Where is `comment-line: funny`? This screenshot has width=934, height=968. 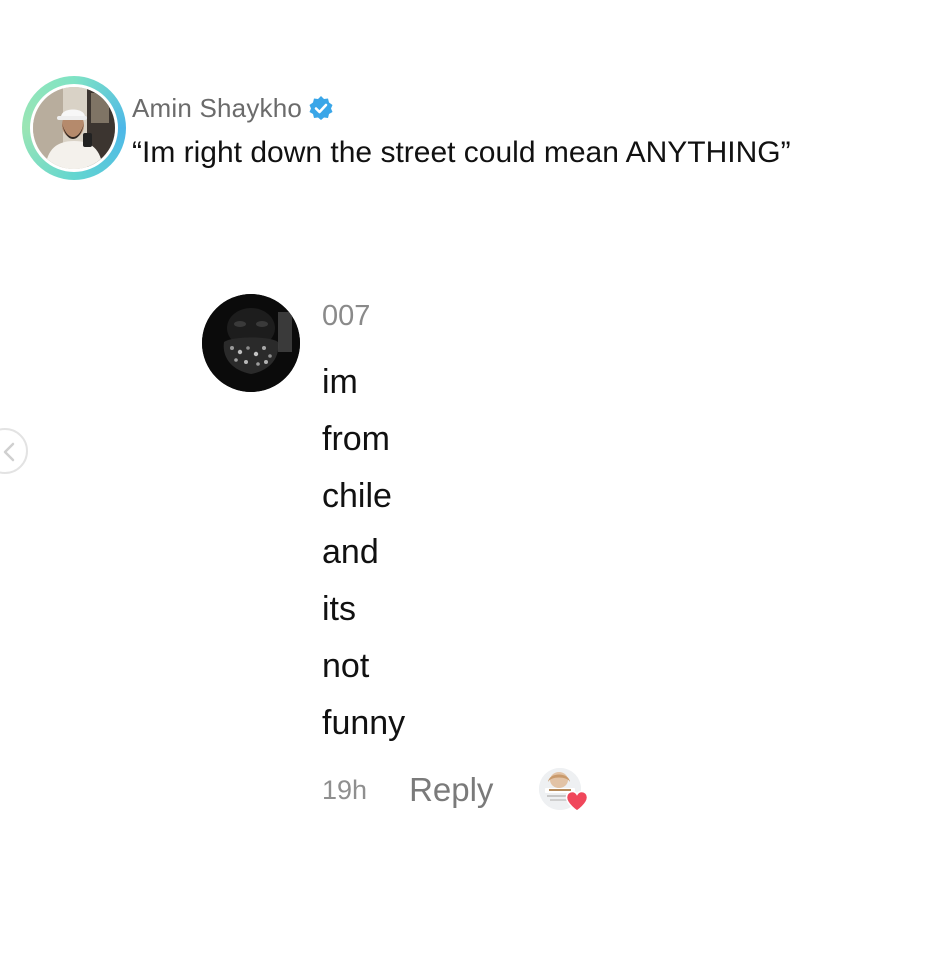 comment-line: funny is located at coordinates (364, 722).